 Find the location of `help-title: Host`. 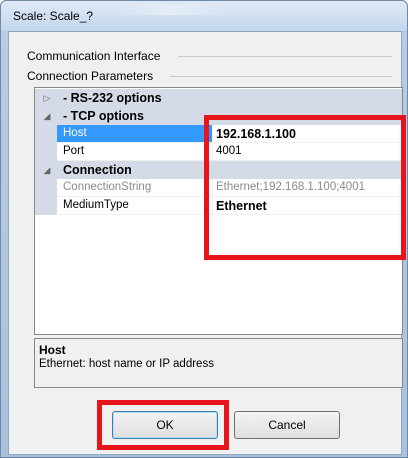

help-title: Host is located at coordinates (52, 350).